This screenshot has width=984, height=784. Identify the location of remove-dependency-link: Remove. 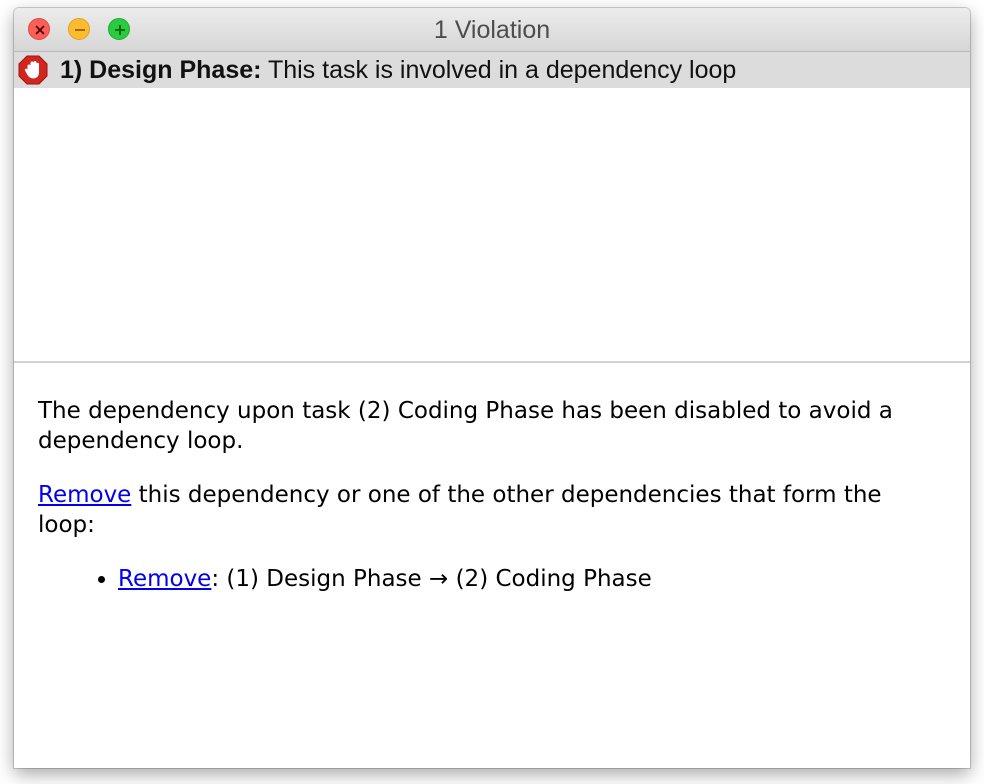
(164, 579).